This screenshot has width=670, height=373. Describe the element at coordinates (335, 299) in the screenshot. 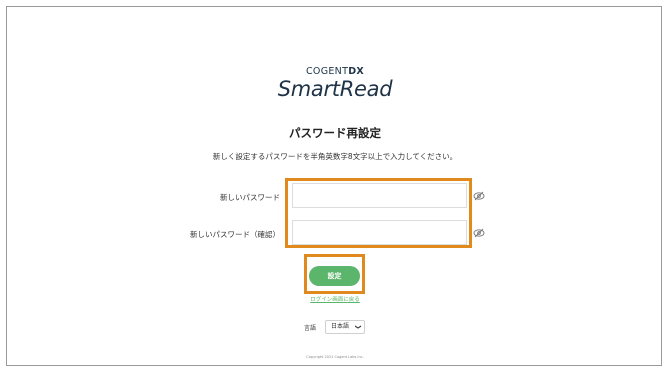

I see `back-to-login-link: ログイン画面に戻る` at that location.